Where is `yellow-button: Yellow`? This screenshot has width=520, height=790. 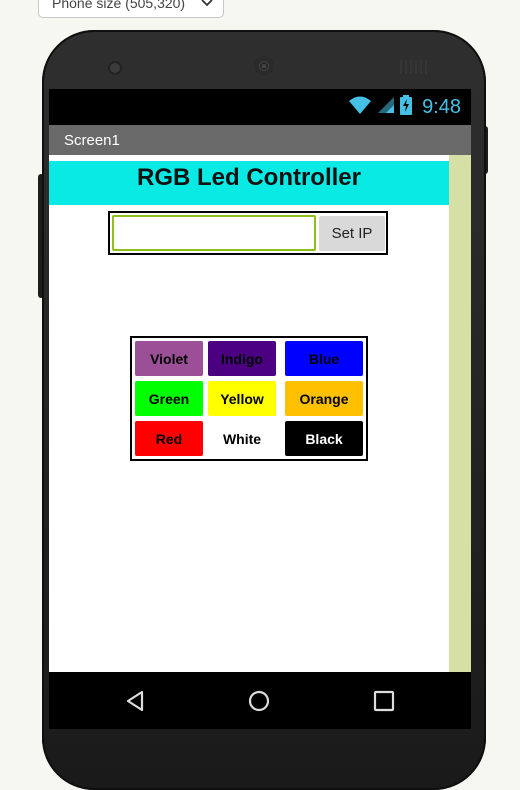 yellow-button: Yellow is located at coordinates (242, 398).